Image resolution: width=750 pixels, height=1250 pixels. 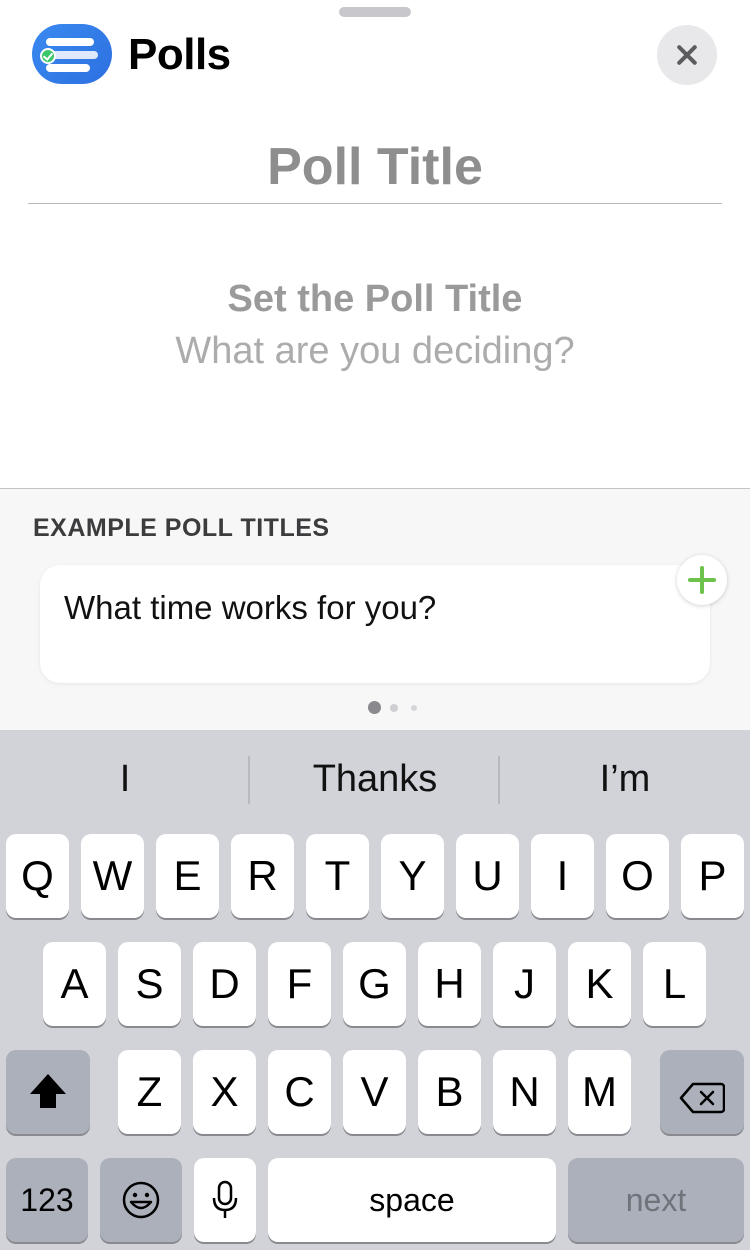 I want to click on suggestion-item: I, so click(x=125, y=779).